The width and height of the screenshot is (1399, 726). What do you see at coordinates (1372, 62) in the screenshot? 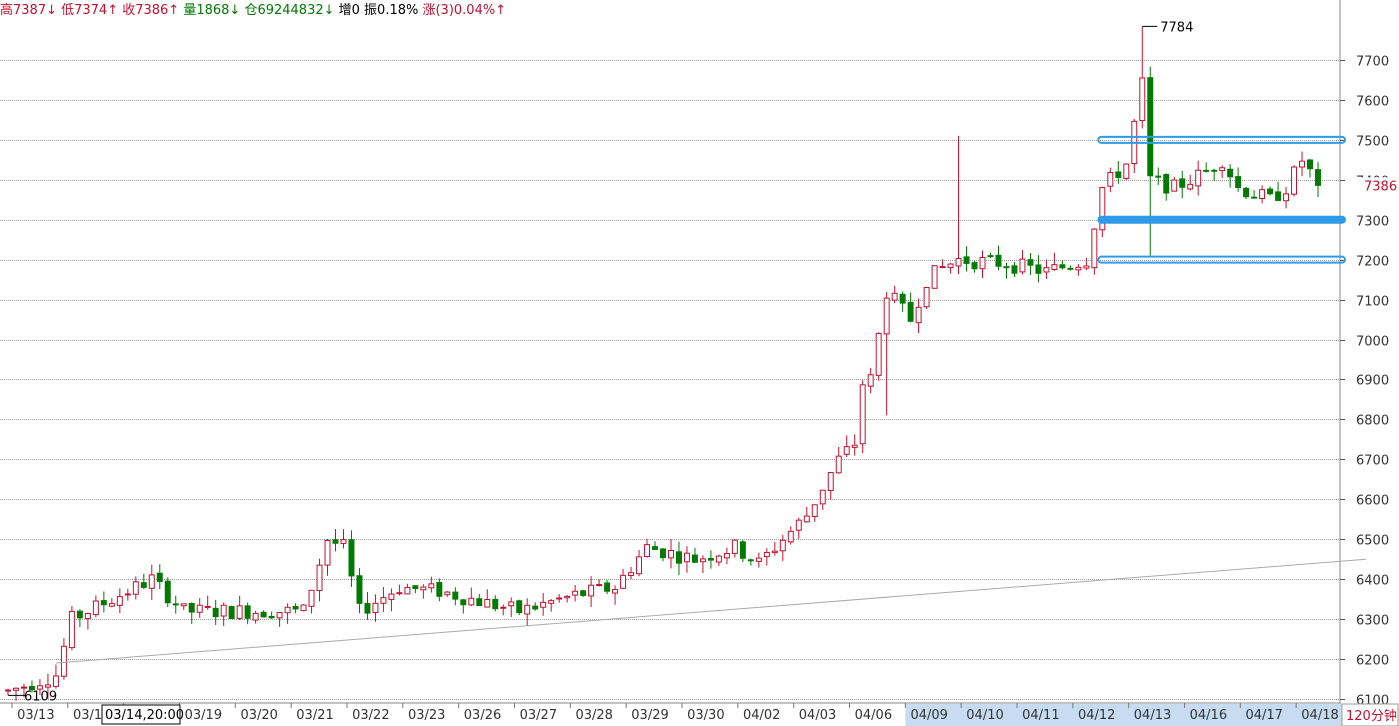
I see `y-tick-label: 7700` at bounding box center [1372, 62].